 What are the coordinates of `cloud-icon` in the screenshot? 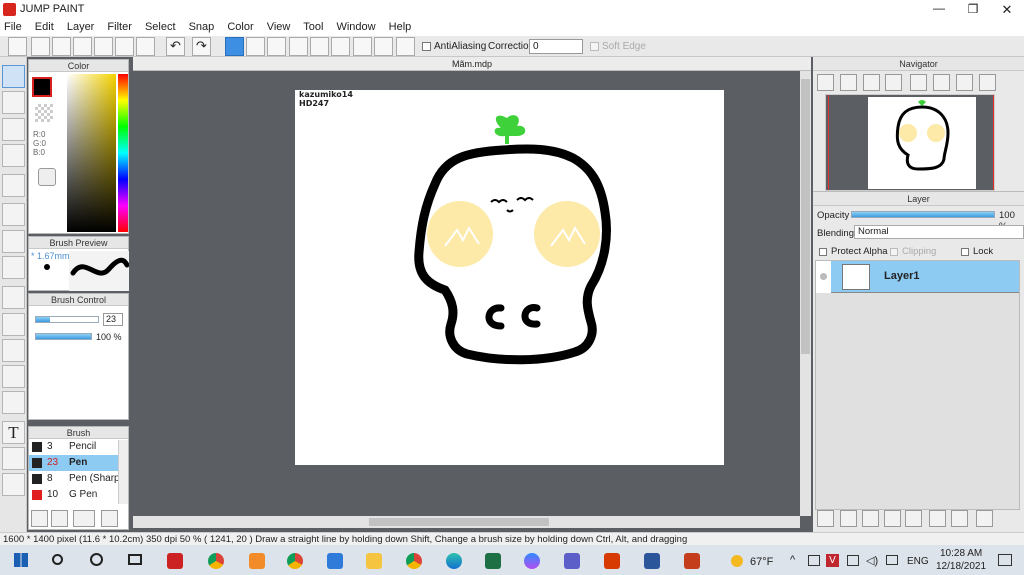 It's located at (17, 46).